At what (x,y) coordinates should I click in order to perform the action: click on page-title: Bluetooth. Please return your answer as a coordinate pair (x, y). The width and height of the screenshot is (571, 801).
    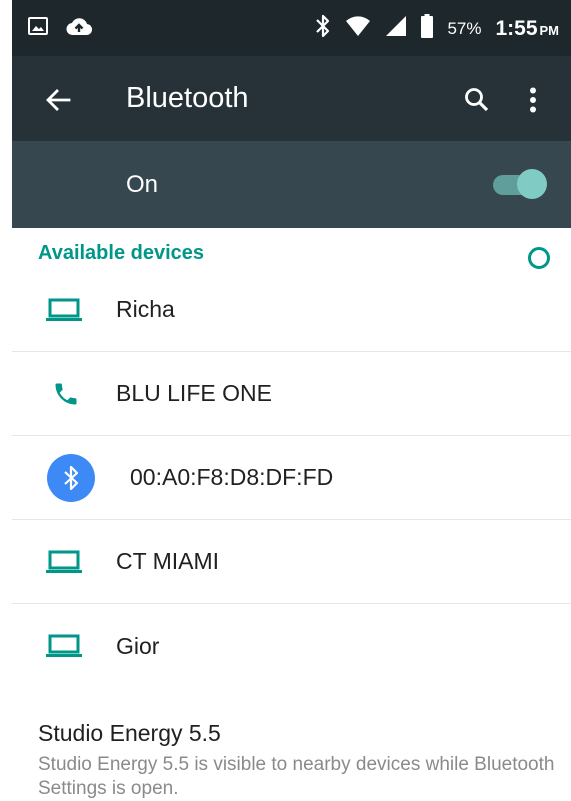
    Looking at the image, I should click on (187, 98).